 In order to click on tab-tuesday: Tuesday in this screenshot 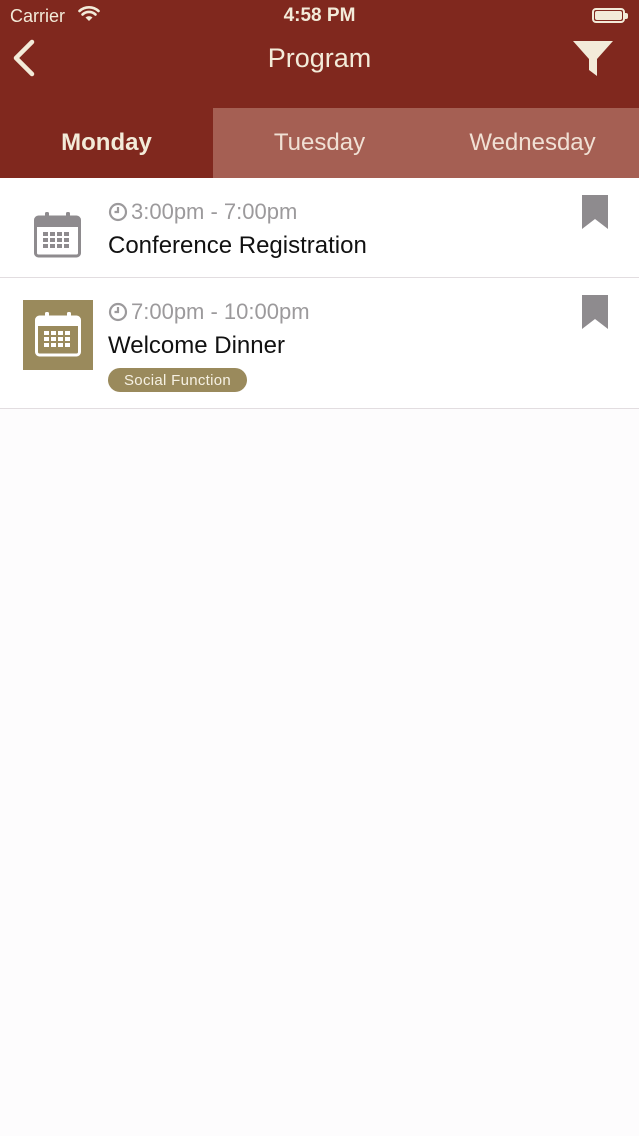, I will do `click(319, 143)`.